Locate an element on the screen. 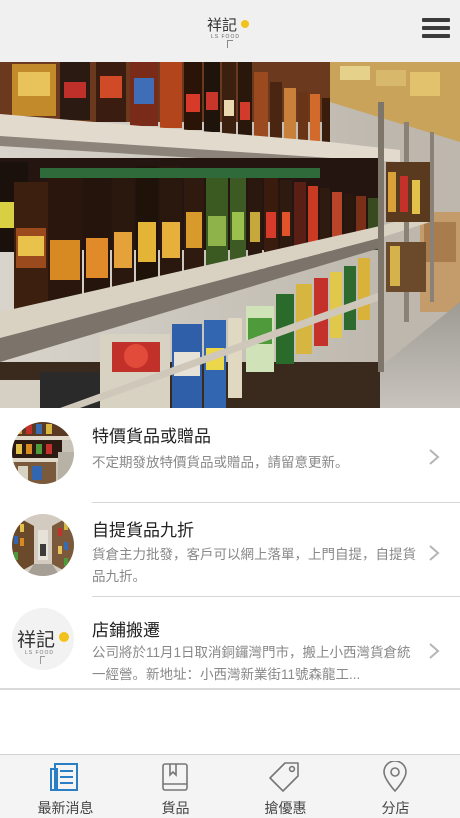 The height and width of the screenshot is (818, 460). store-shelves-thumb is located at coordinates (43, 453).